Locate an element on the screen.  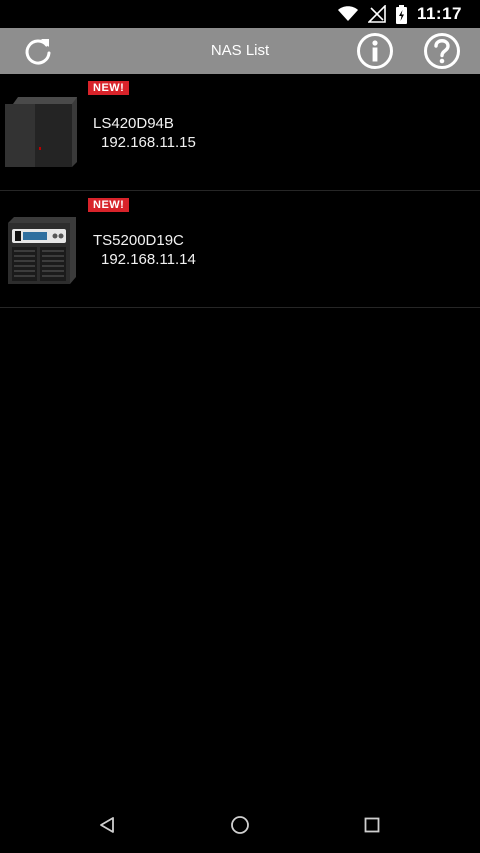
page-title: NAS List is located at coordinates (240, 50).